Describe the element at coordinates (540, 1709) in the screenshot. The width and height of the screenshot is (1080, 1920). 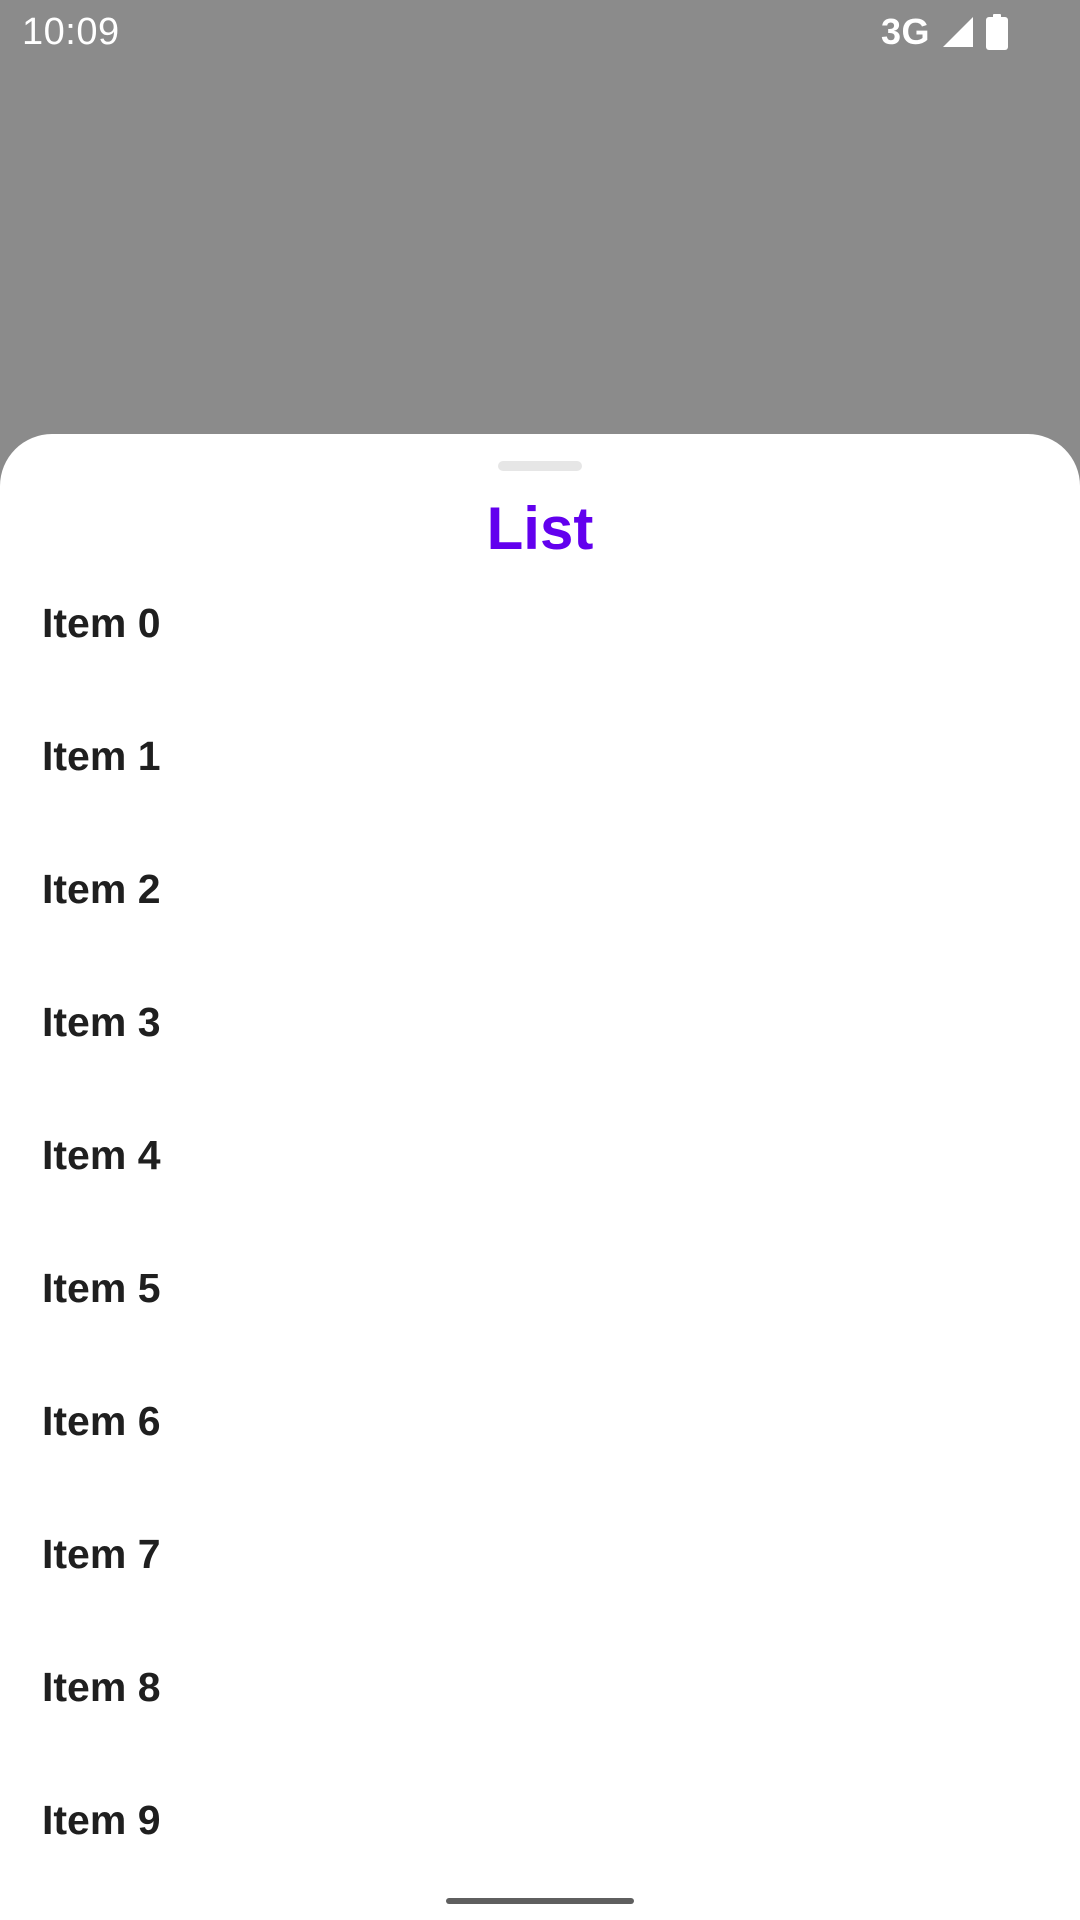
I see `list-item: Item 8` at that location.